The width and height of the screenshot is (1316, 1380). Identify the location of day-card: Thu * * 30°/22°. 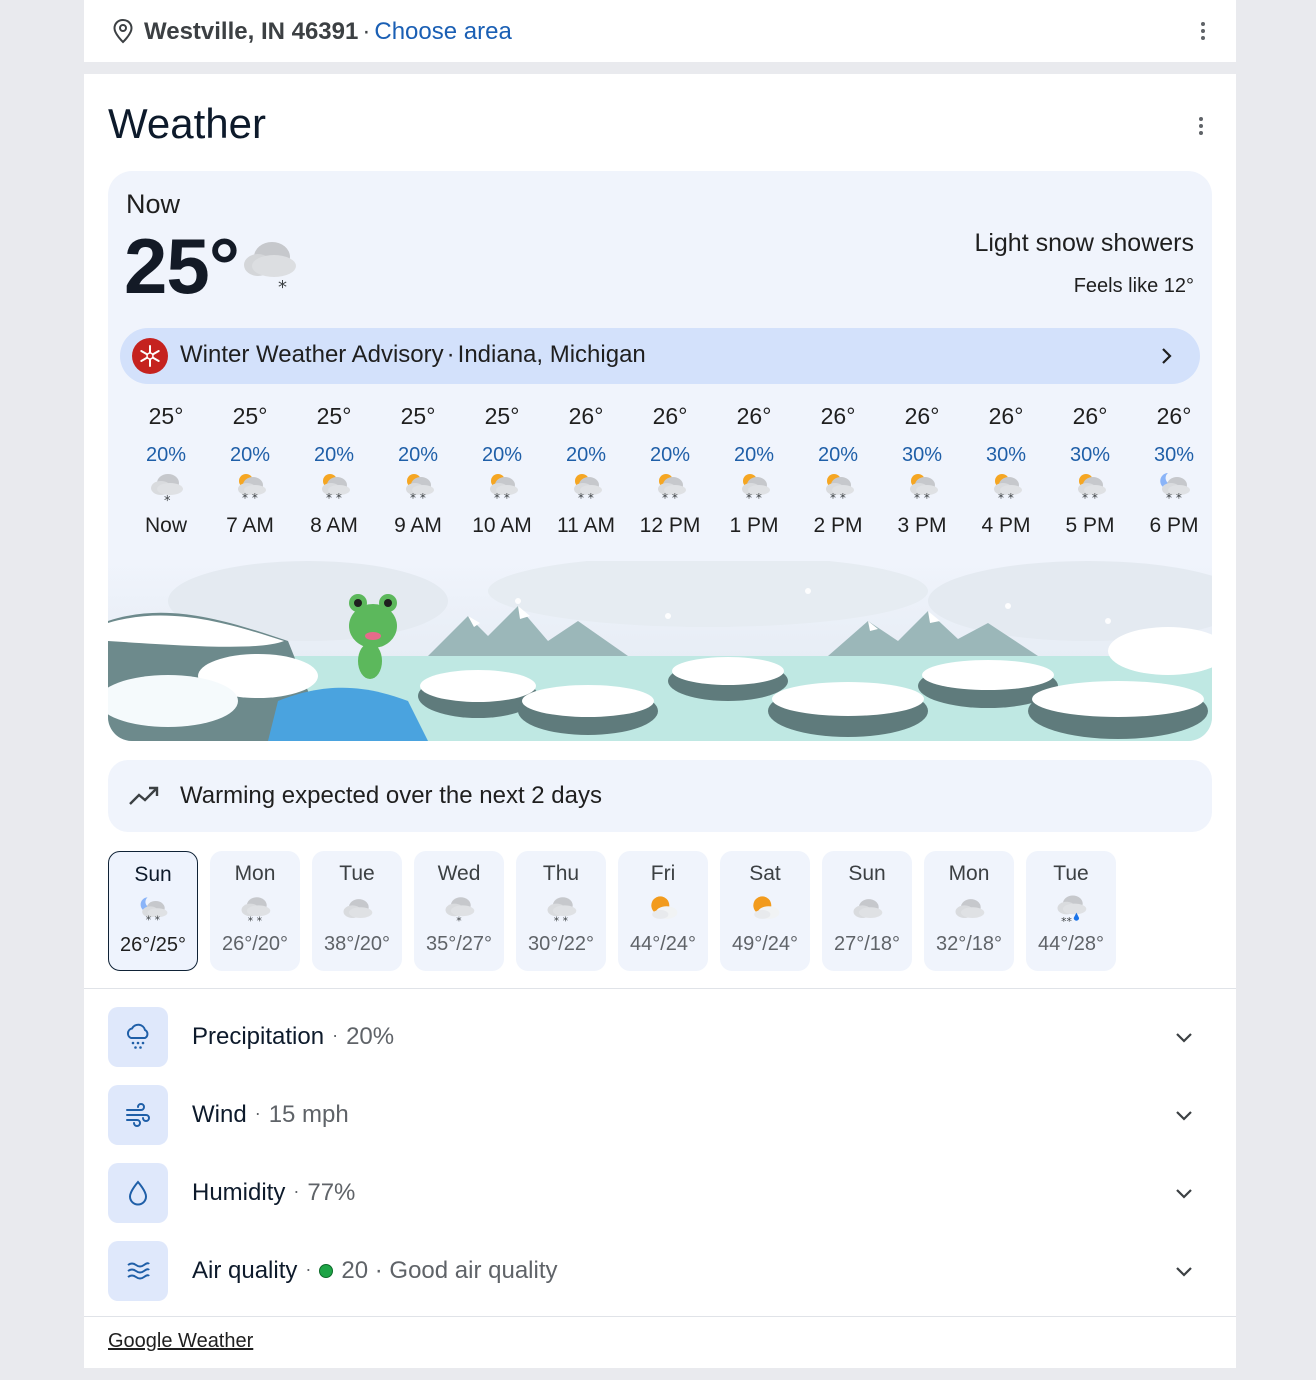
(561, 911).